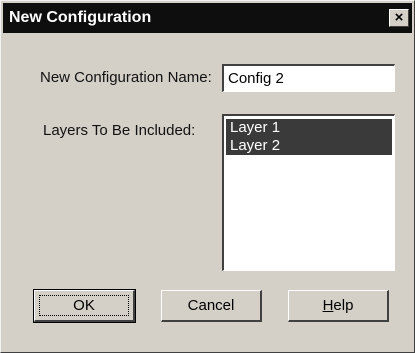 This screenshot has width=415, height=353. Describe the element at coordinates (308, 78) in the screenshot. I see `config-name-input` at that location.